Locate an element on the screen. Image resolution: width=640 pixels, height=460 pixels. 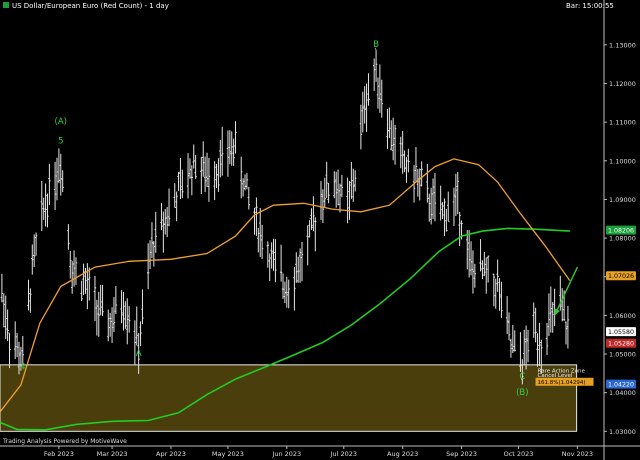
wave-label: 4 is located at coordinates (22, 367).